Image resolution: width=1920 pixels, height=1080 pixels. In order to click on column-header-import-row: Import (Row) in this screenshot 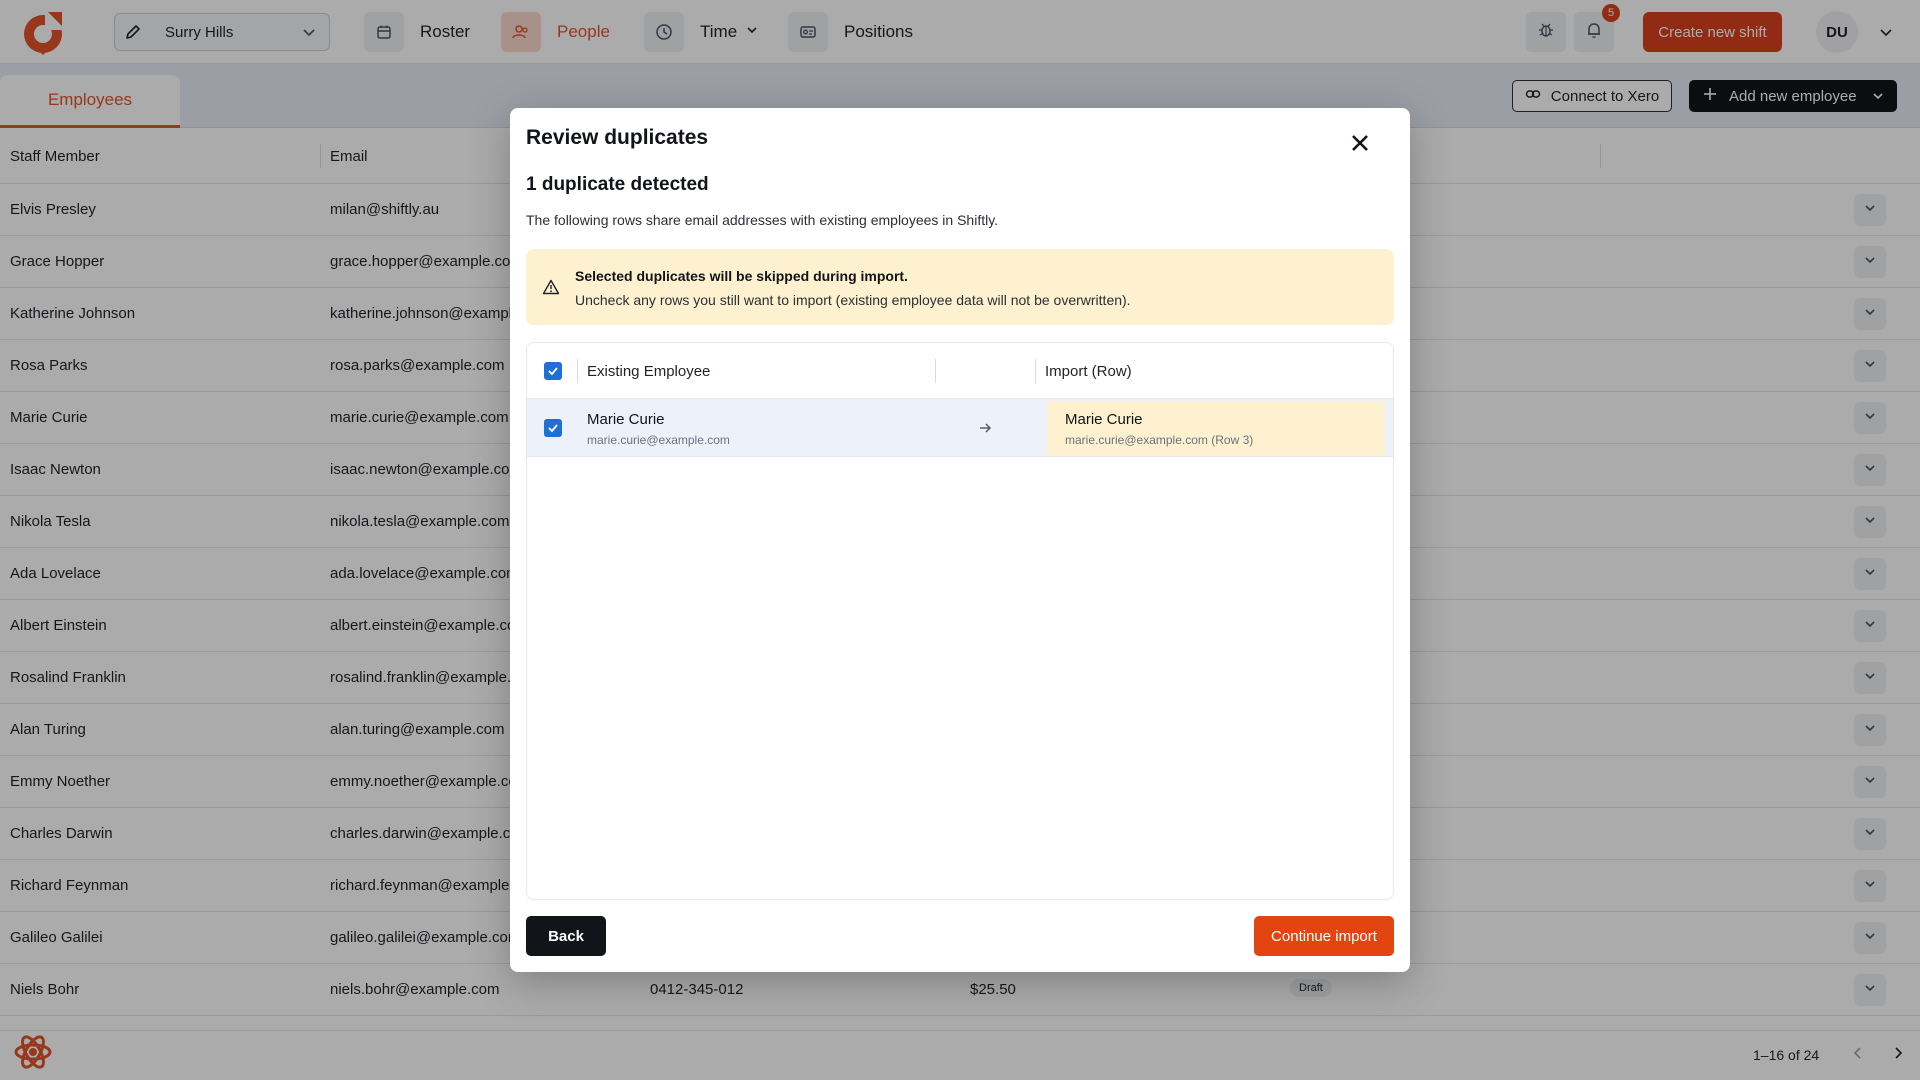, I will do `click(1088, 371)`.